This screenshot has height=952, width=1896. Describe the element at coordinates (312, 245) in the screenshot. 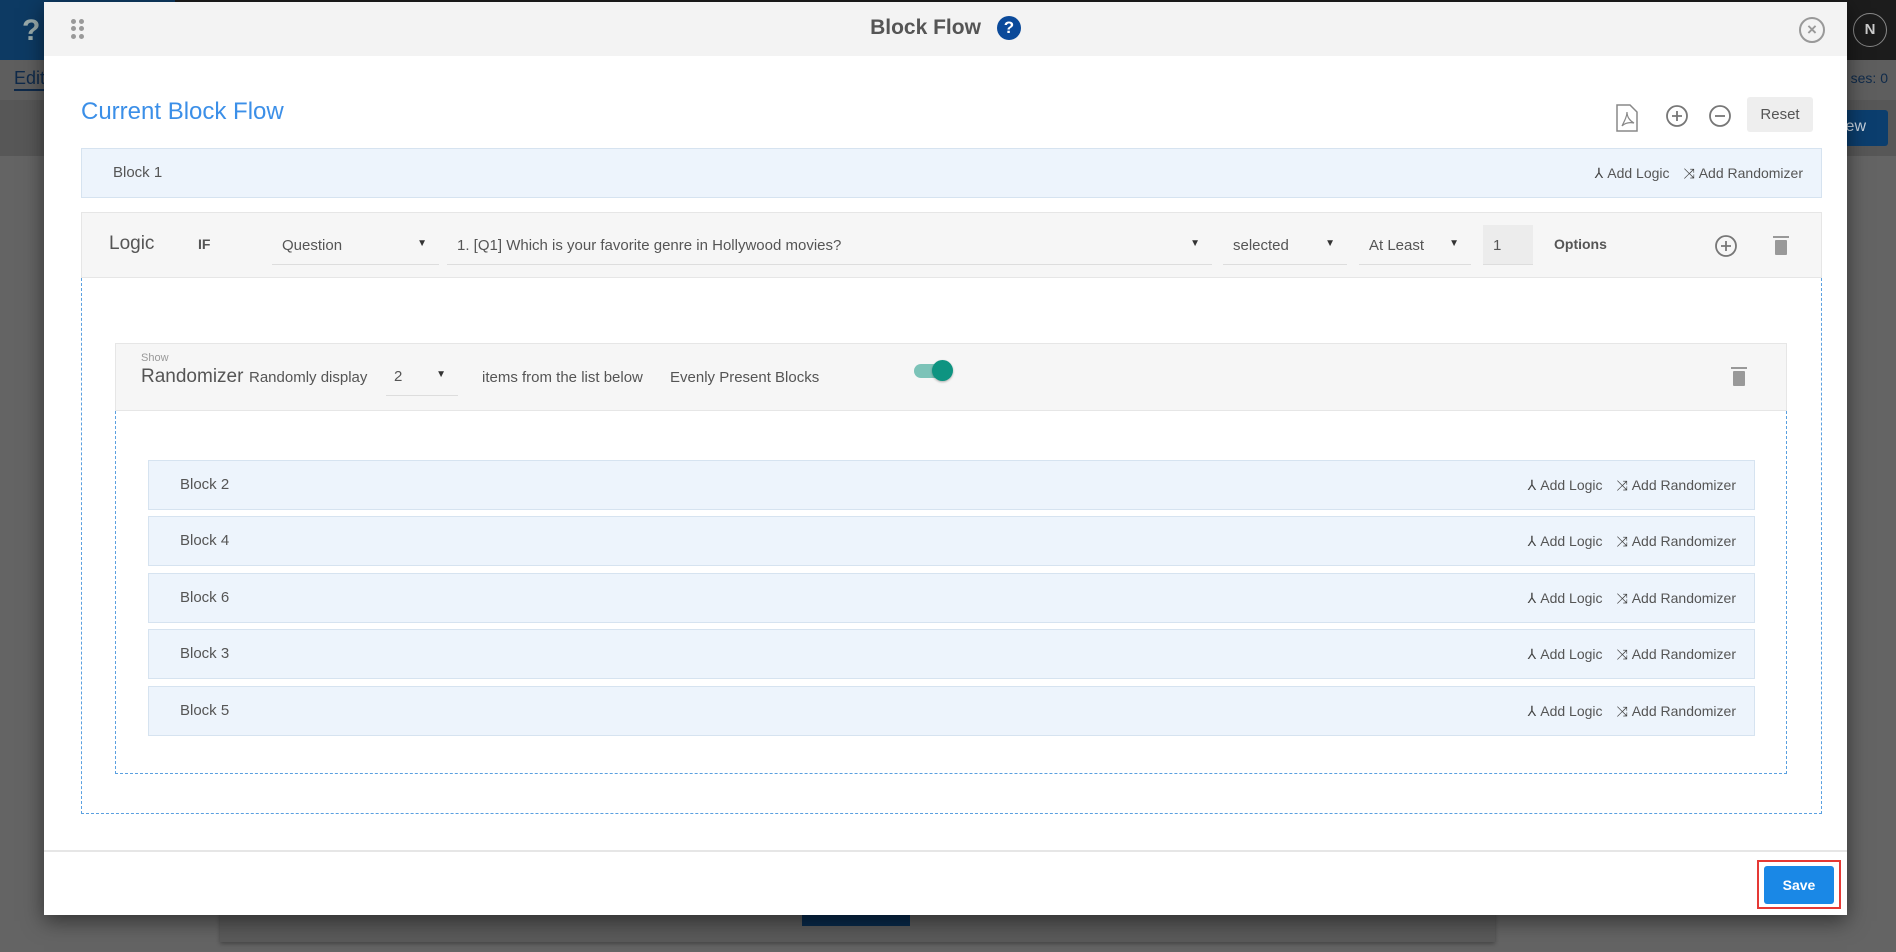

I see `type-value: Question` at that location.